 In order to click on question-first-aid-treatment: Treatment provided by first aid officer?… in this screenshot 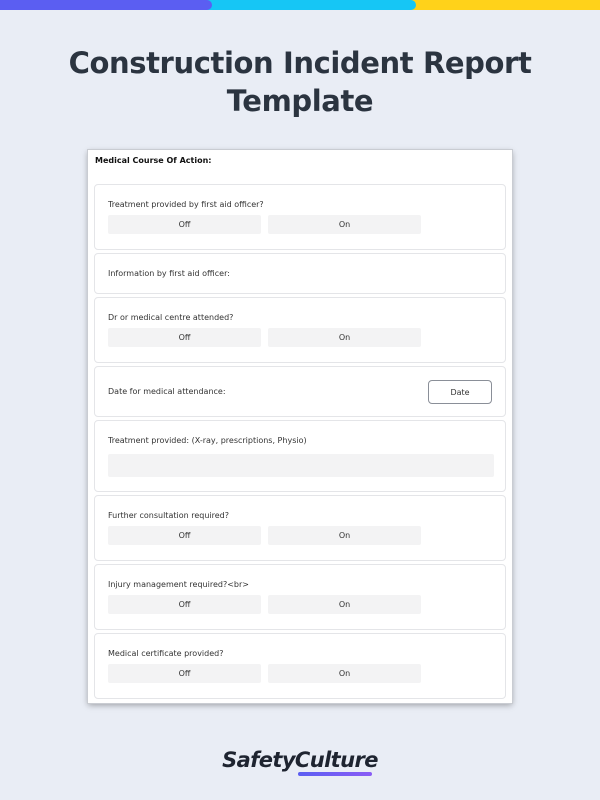, I will do `click(300, 217)`.